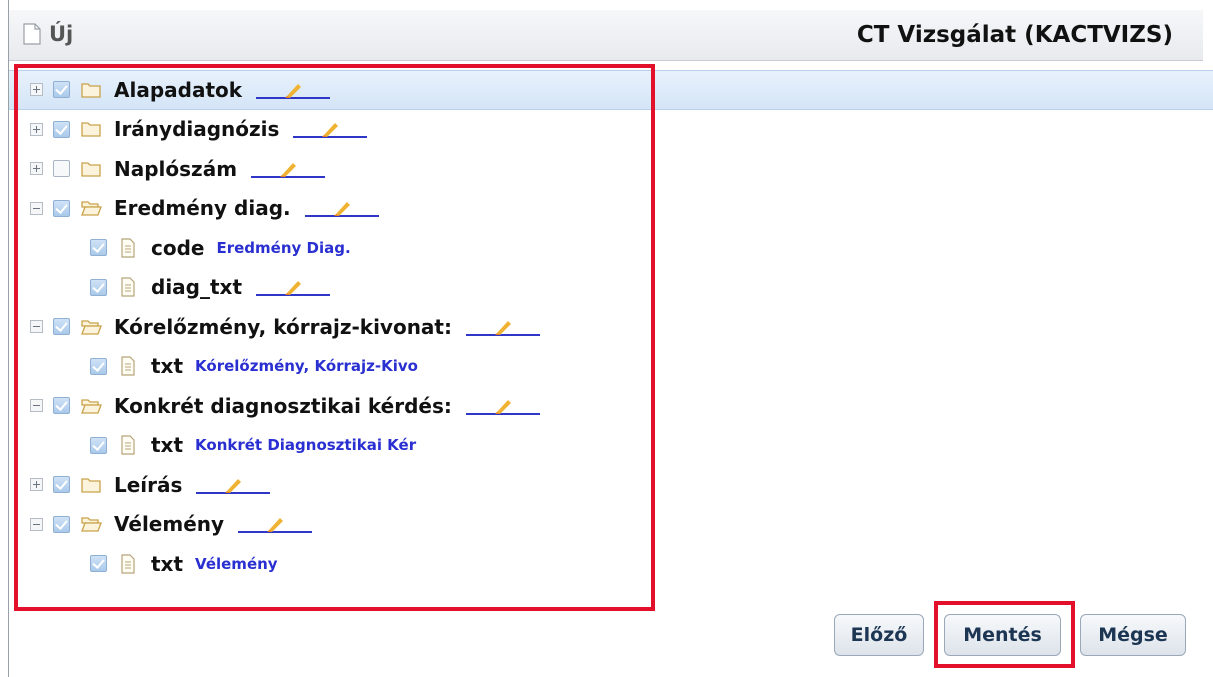 The height and width of the screenshot is (677, 1213). What do you see at coordinates (61, 208) in the screenshot?
I see `checkbox-eredmeny-diag` at bounding box center [61, 208].